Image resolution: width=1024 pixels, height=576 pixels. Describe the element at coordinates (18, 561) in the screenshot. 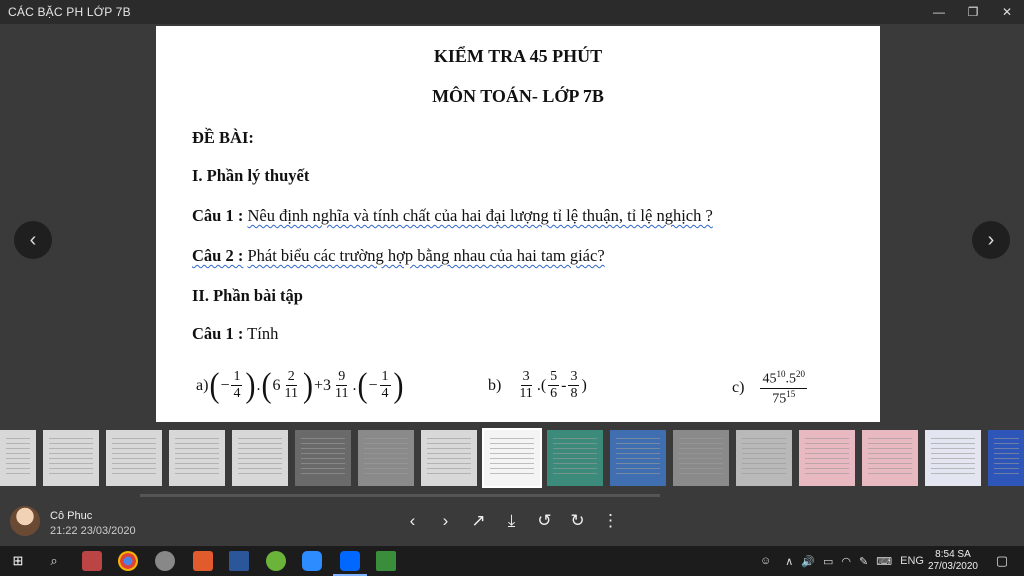

I see `windows-start-icon: ⊞` at that location.